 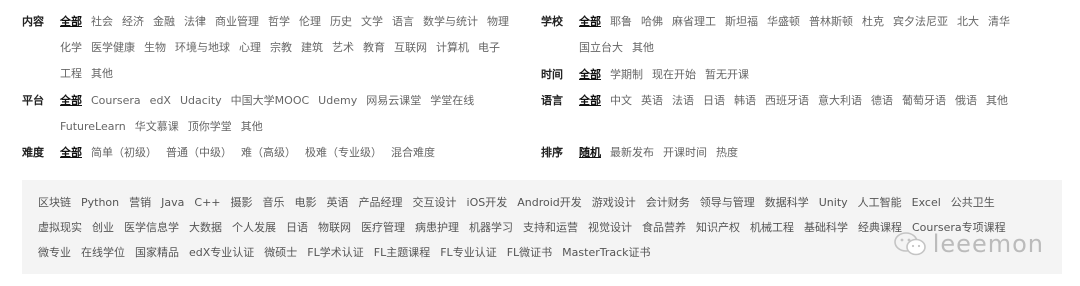 What do you see at coordinates (614, 202) in the screenshot?
I see `topic-tag: 游戏设计` at bounding box center [614, 202].